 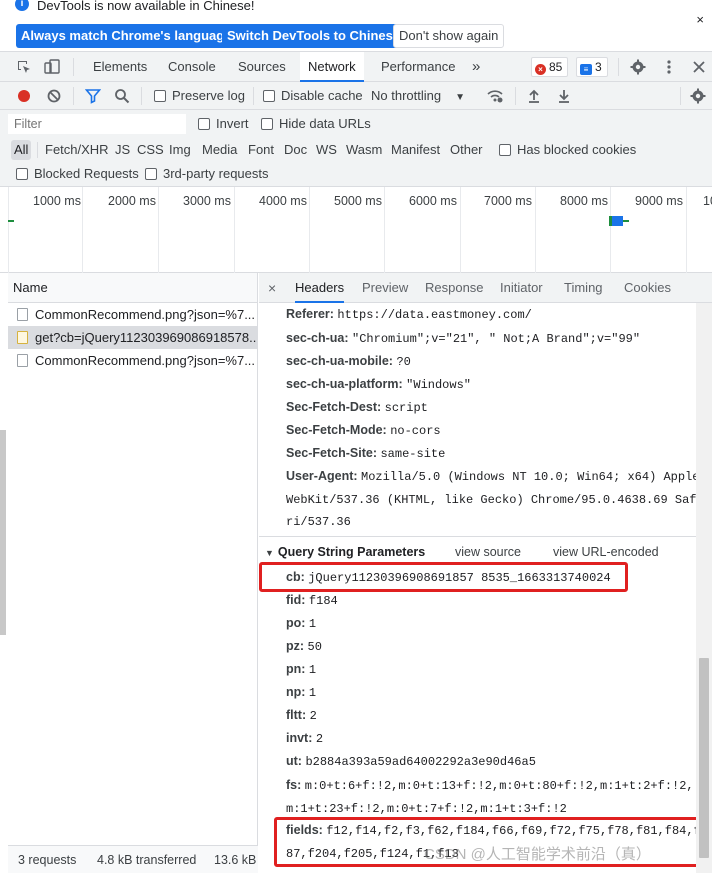 What do you see at coordinates (313, 716) in the screenshot?
I see `param-value: 2` at bounding box center [313, 716].